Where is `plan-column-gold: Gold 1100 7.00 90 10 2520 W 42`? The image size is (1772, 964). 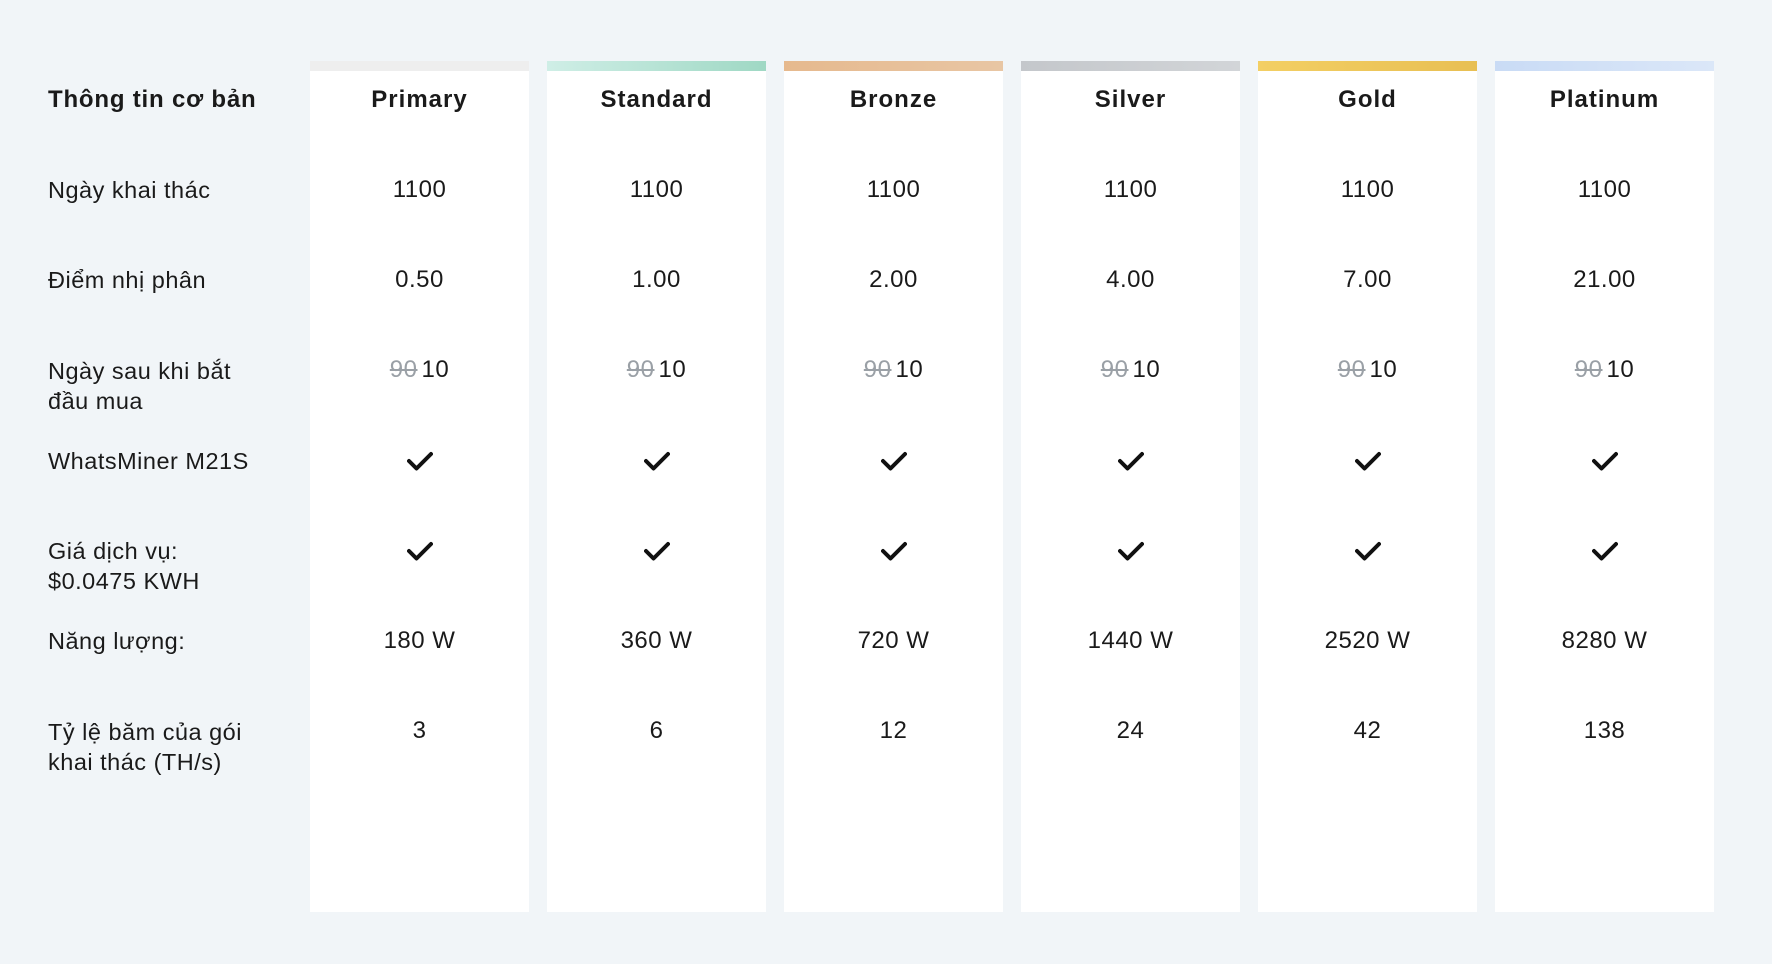
plan-column-gold: Gold 1100 7.00 90 10 2520 W 42 is located at coordinates (1367, 486).